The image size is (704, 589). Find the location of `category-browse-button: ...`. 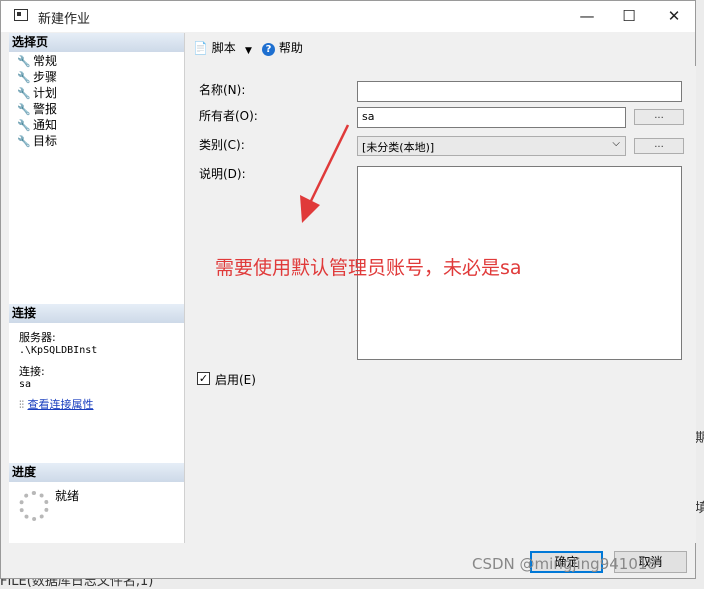

category-browse-button: ... is located at coordinates (659, 146).